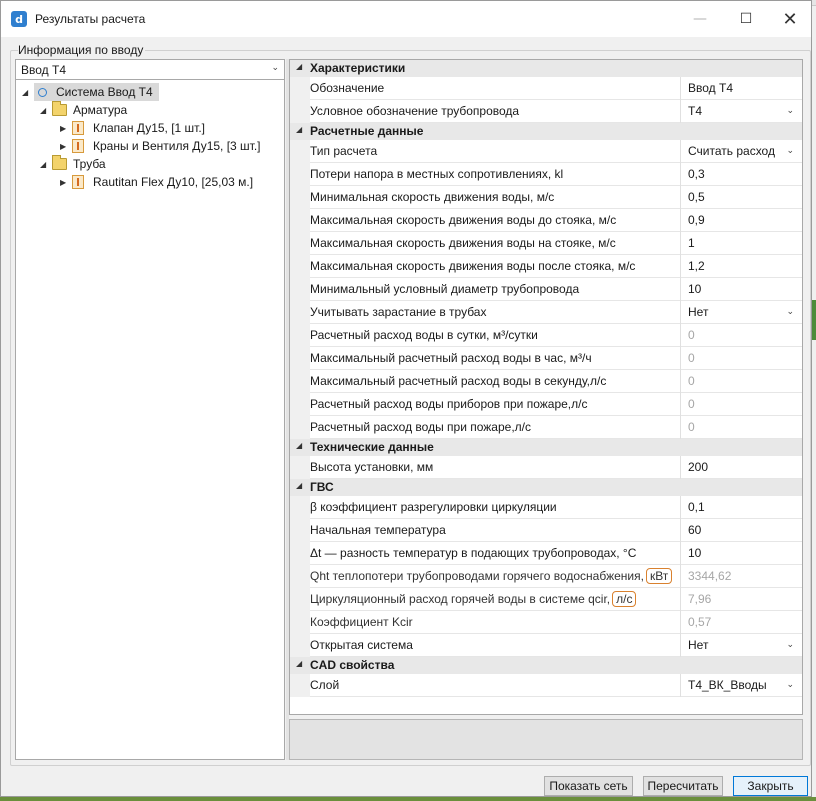 This screenshot has width=816, height=801. I want to click on property-dropdown: Т4_ВК_Вводы ⌄, so click(741, 685).